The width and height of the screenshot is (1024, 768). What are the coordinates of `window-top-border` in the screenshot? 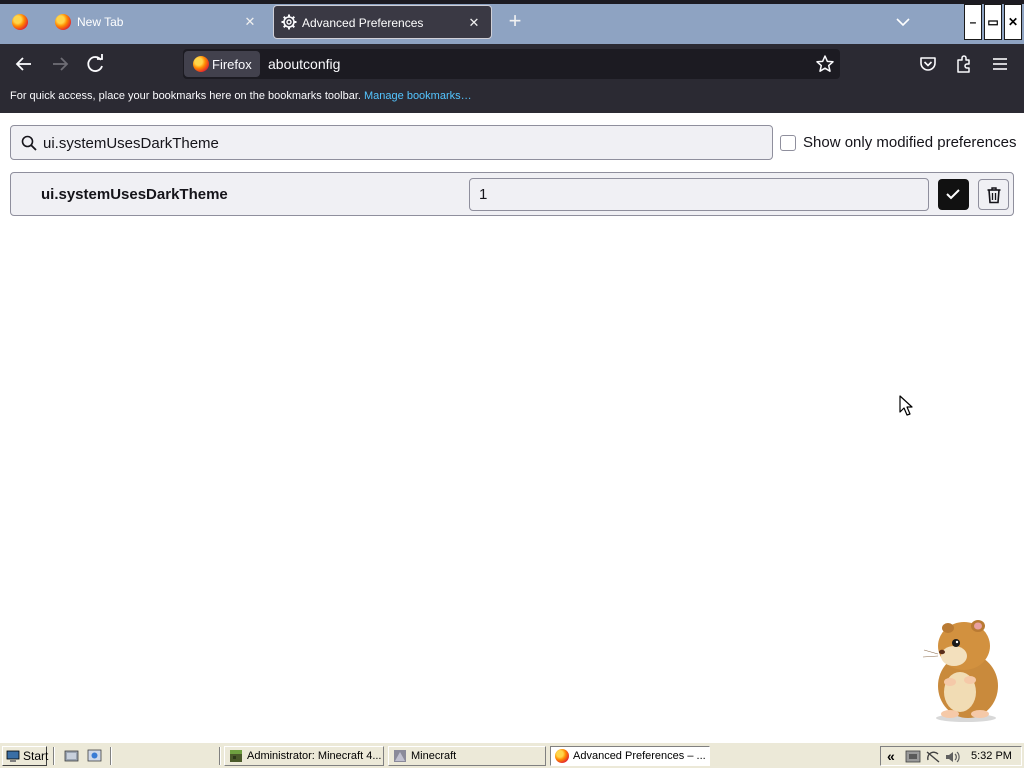 It's located at (512, 2).